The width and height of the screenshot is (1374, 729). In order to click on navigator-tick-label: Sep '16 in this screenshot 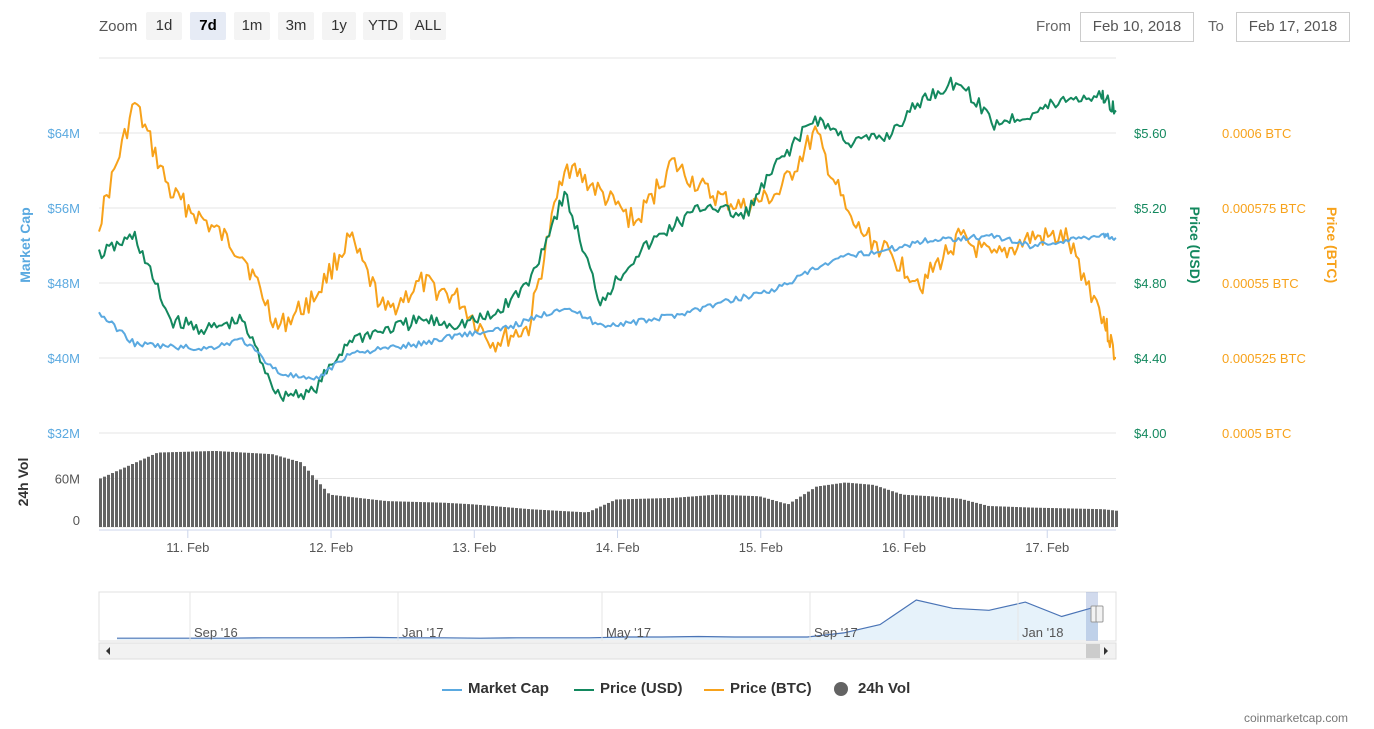, I will do `click(216, 632)`.